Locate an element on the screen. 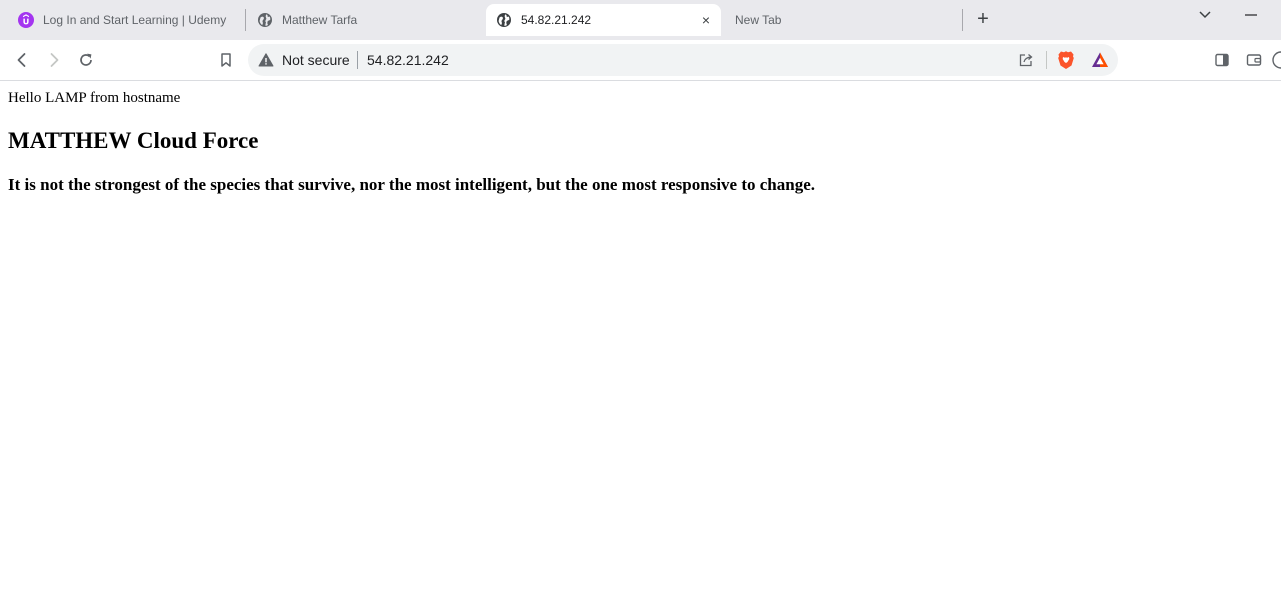  not-secure-warning-icon is located at coordinates (266, 60).